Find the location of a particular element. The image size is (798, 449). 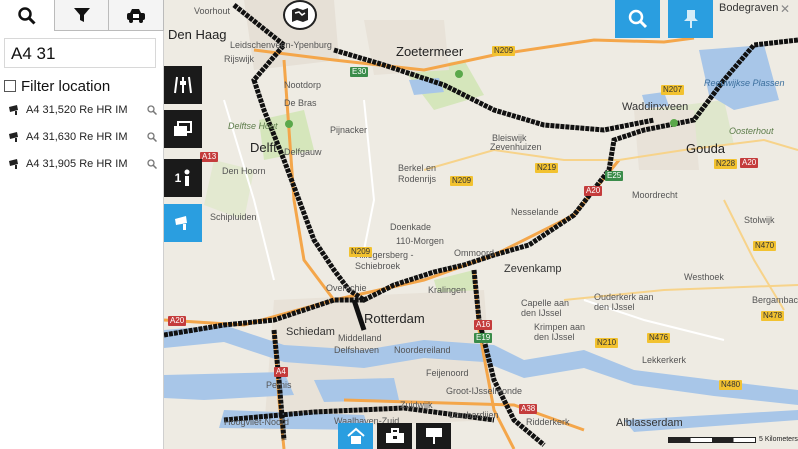

map-label: 110-Morgen is located at coordinates (420, 241).